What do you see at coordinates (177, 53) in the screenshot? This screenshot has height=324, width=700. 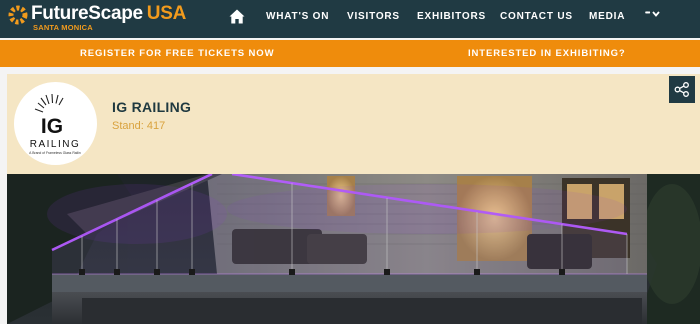 I see `register-tickets-link: REGISTER FOR FREE TICKETS NOW` at bounding box center [177, 53].